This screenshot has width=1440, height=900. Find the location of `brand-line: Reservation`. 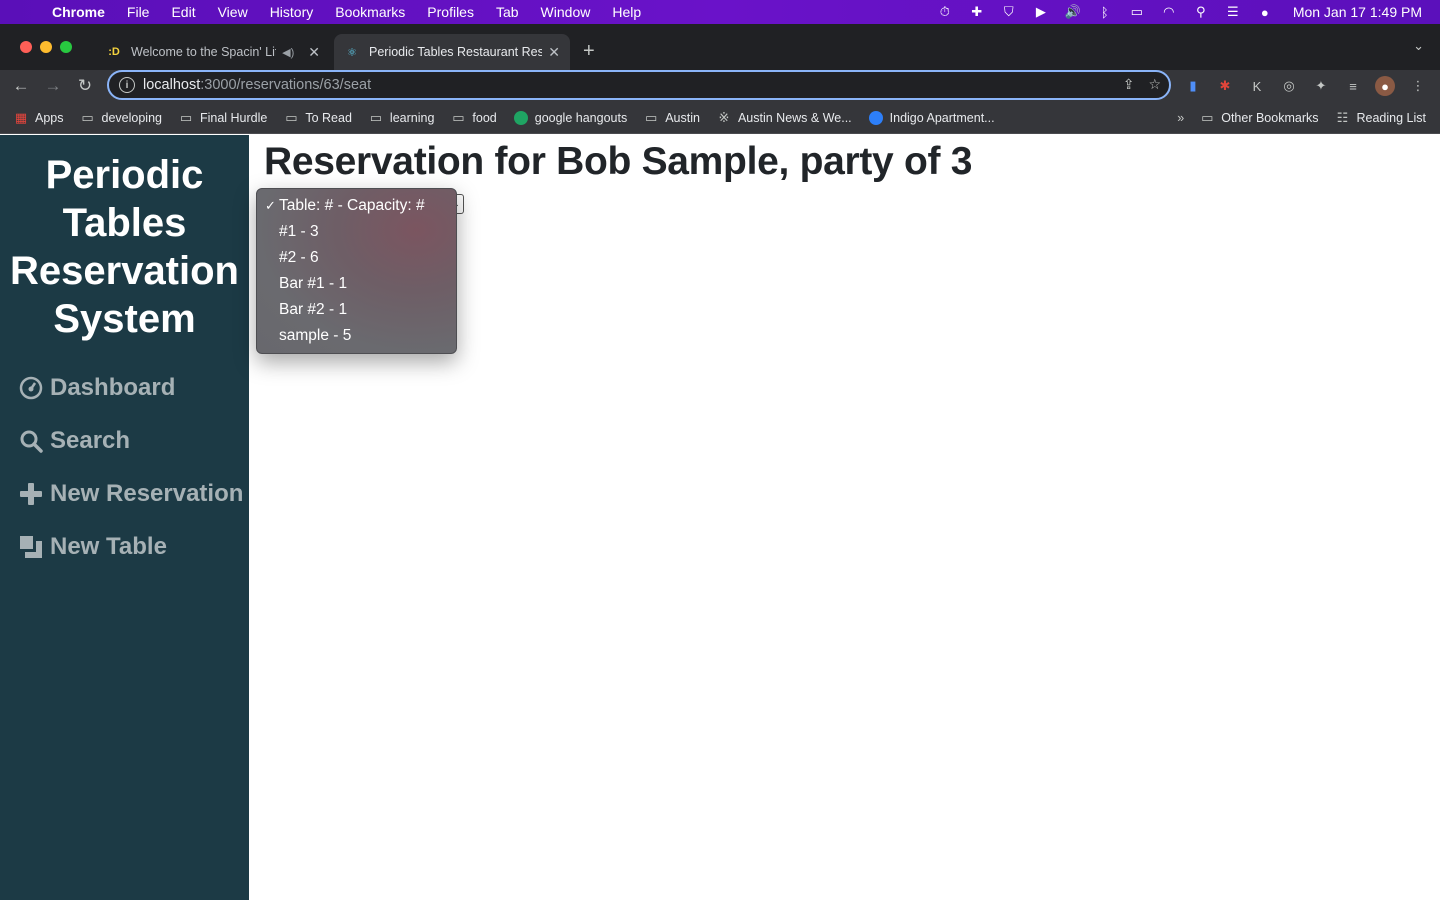

brand-line: Reservation is located at coordinates (124, 271).